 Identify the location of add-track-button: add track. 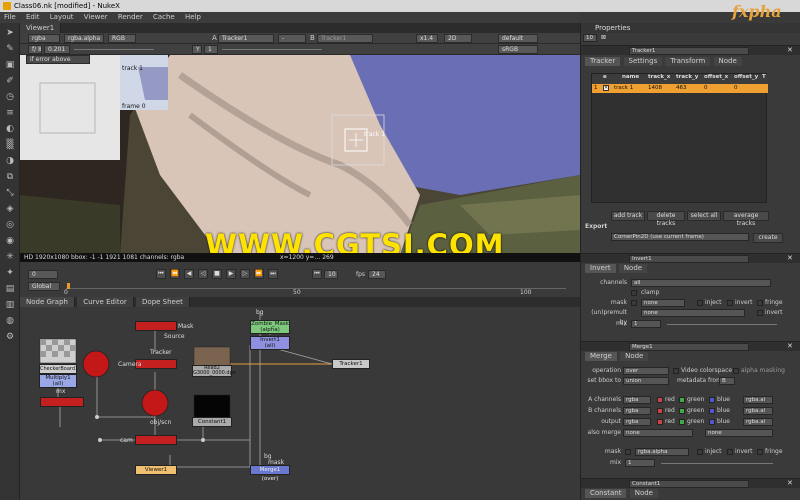
(628, 216).